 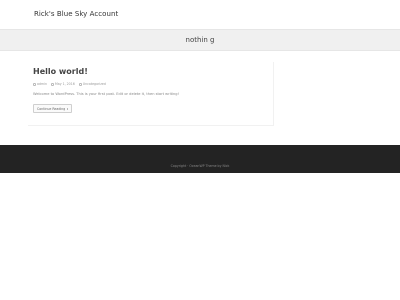 I want to click on calendar-icon, so click(x=52, y=84).